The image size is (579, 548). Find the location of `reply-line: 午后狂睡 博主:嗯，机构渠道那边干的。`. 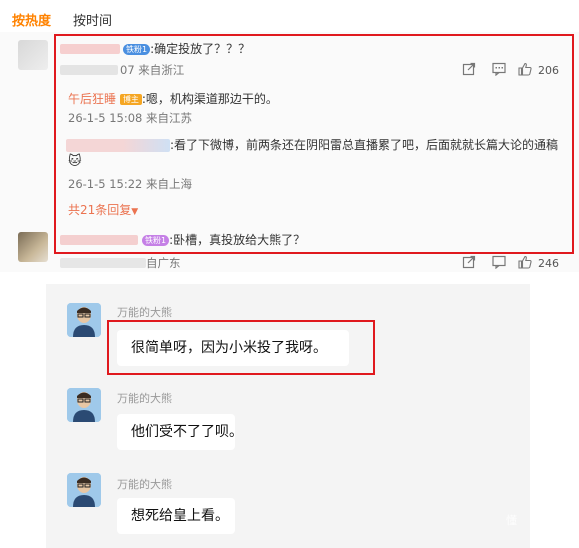

reply-line: 午后狂睡 博主:嗯，机构渠道那边干的。 is located at coordinates (173, 98).